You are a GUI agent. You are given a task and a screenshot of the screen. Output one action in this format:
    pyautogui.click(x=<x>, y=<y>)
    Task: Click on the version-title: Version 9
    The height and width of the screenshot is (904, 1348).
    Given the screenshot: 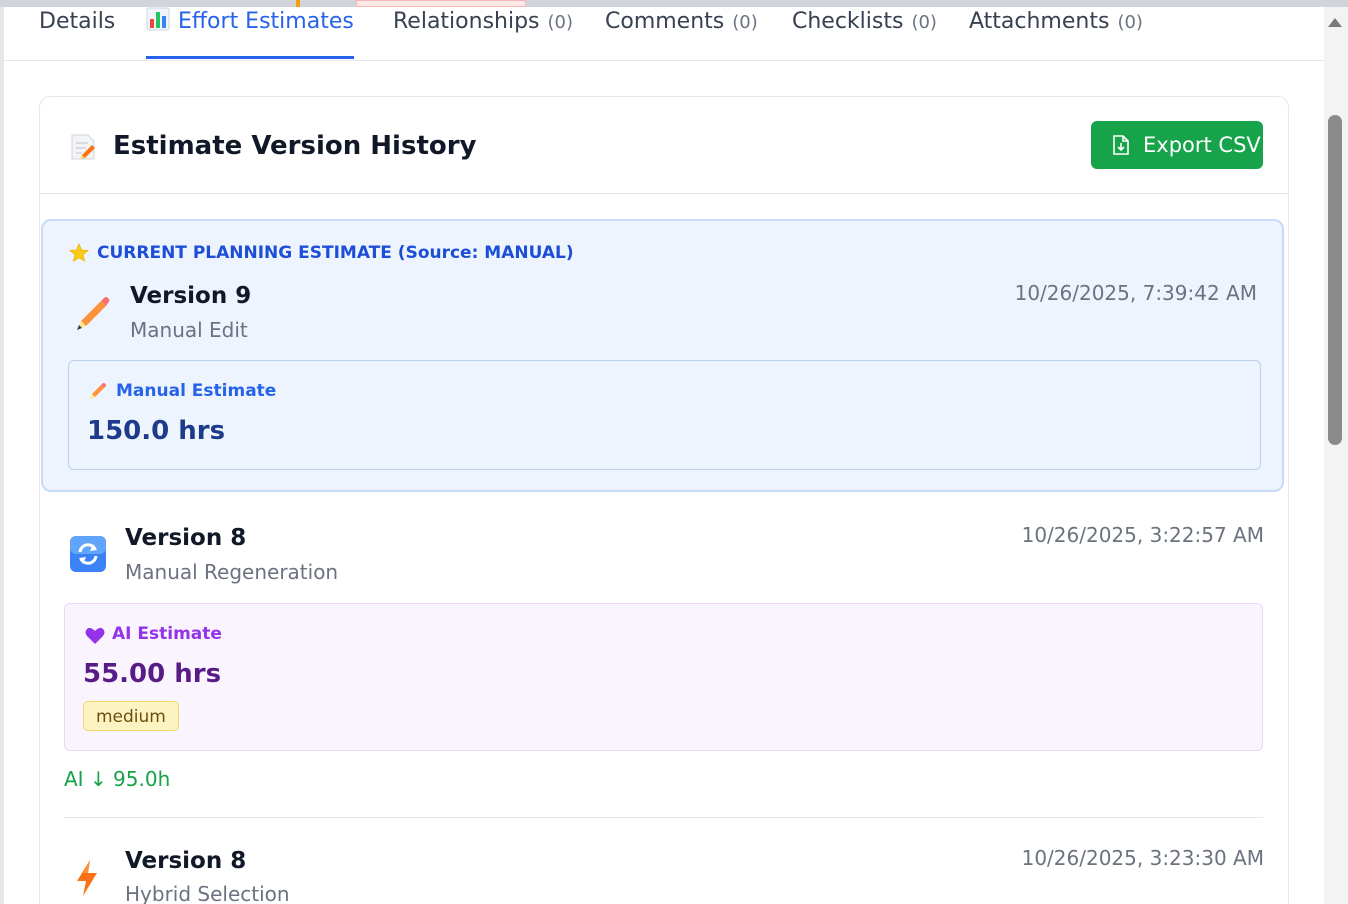 What is the action you would take?
    pyautogui.click(x=191, y=296)
    